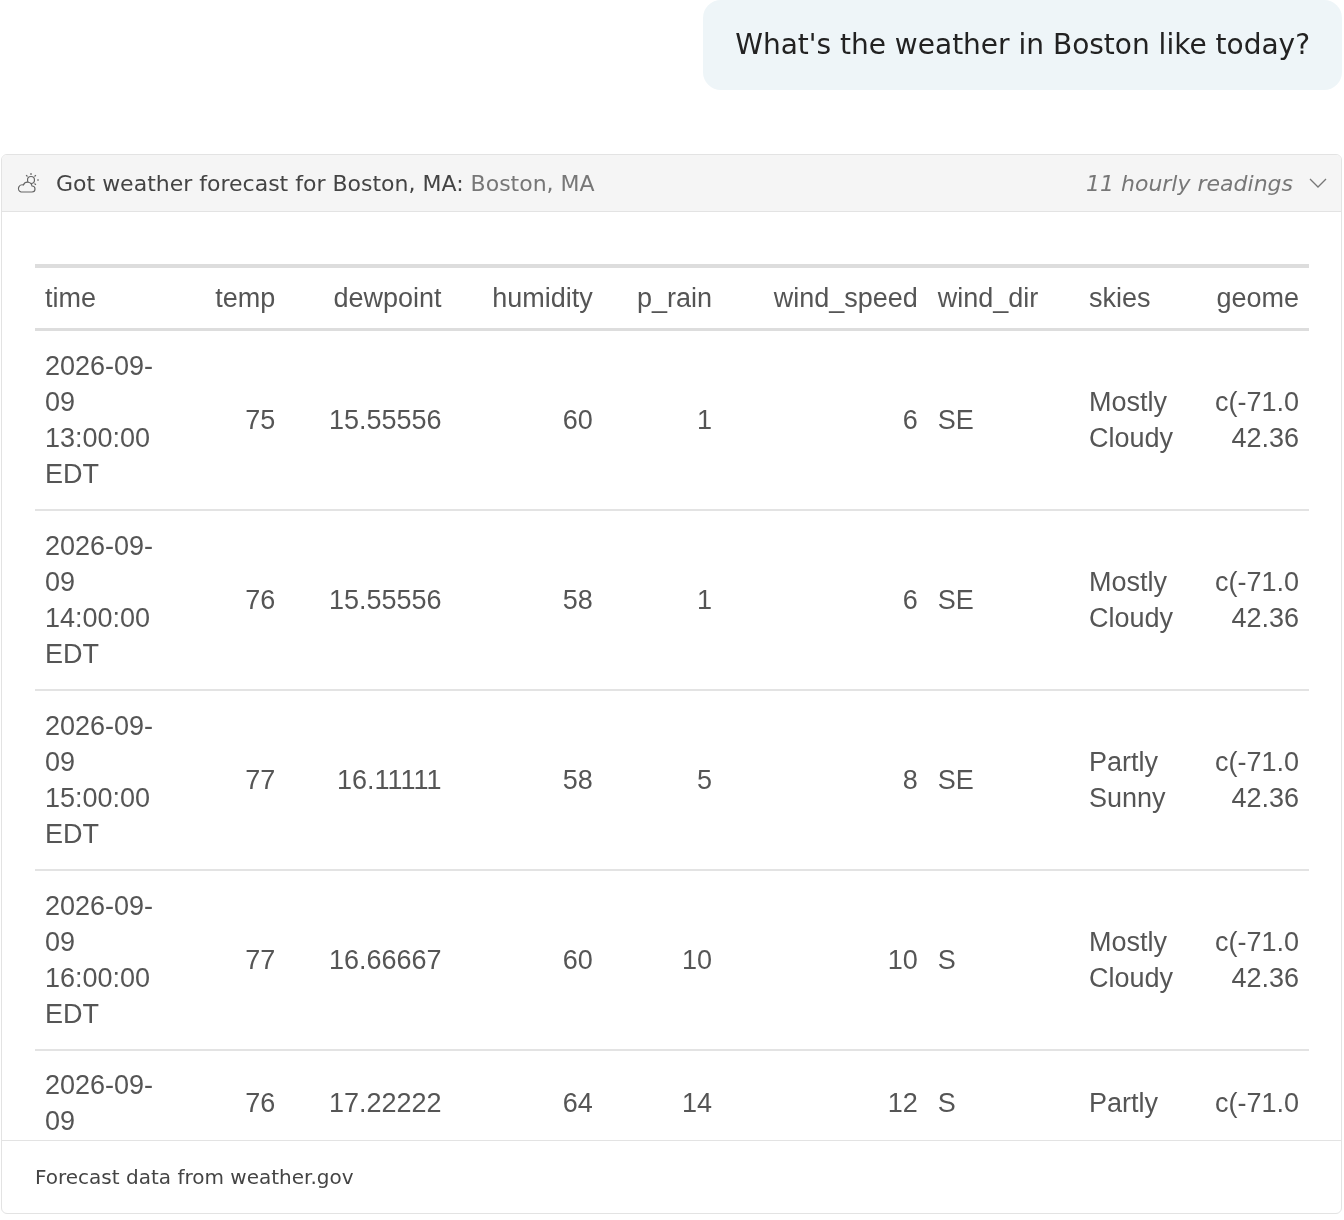 The width and height of the screenshot is (1344, 1220). Describe the element at coordinates (110, 1095) in the screenshot. I see `table-cell: 2026-09-09` at that location.